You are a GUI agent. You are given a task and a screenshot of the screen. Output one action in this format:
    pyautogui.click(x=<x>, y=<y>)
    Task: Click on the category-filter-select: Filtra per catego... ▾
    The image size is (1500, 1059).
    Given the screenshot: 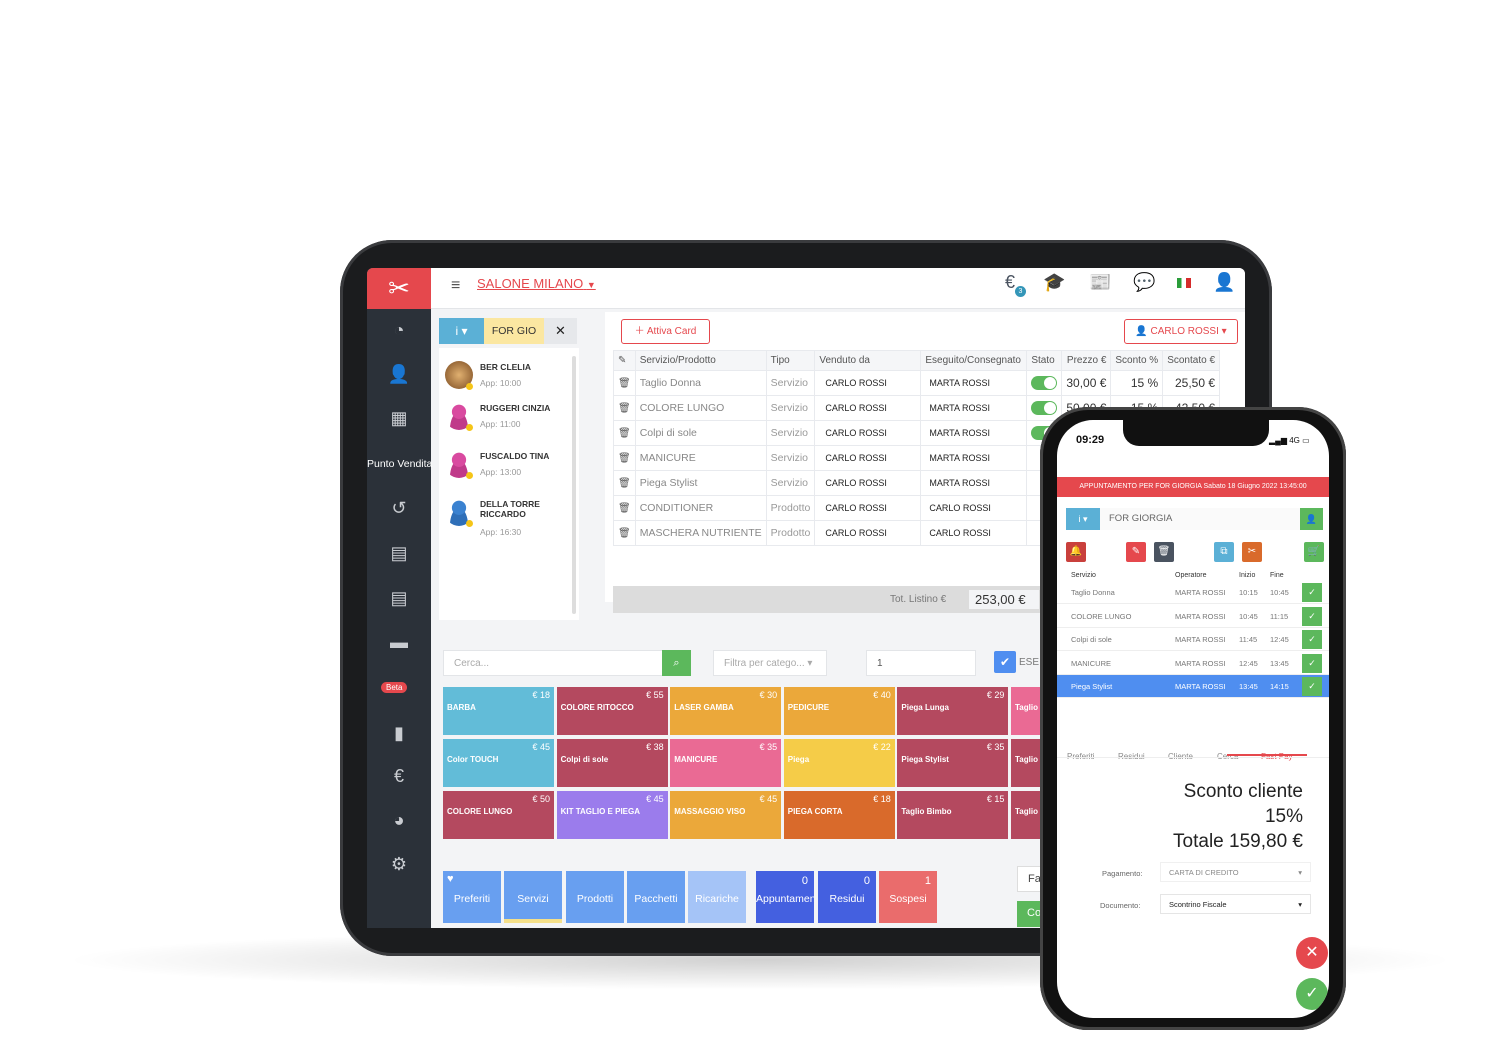 What is the action you would take?
    pyautogui.click(x=770, y=663)
    